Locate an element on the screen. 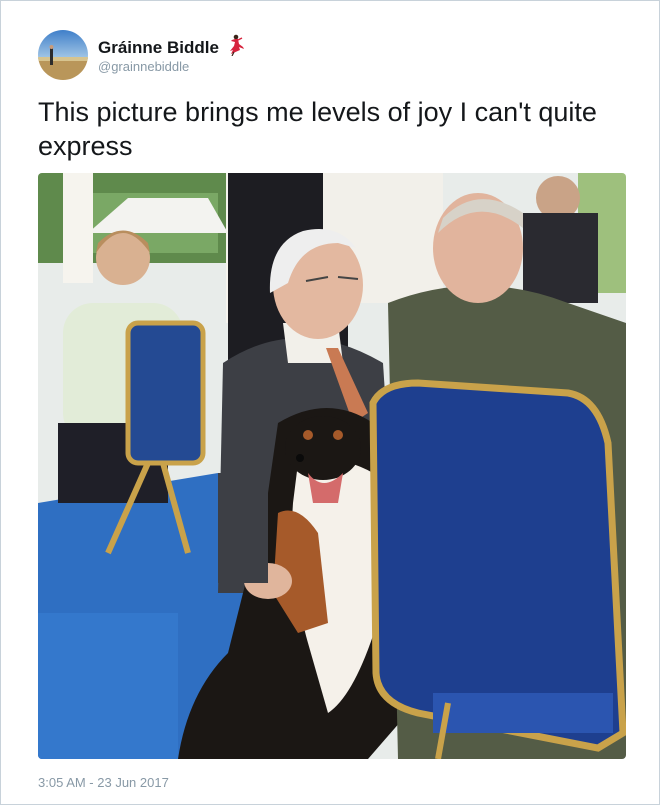 The width and height of the screenshot is (660, 805). author-name-row: Gráinne Biddle is located at coordinates (172, 47).